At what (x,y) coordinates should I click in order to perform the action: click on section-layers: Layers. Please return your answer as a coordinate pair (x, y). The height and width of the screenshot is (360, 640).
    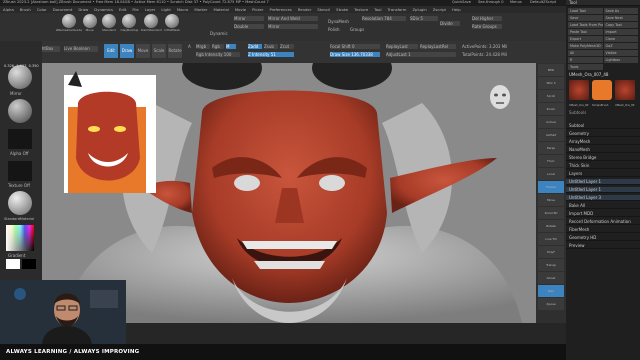
    Looking at the image, I should click on (603, 174).